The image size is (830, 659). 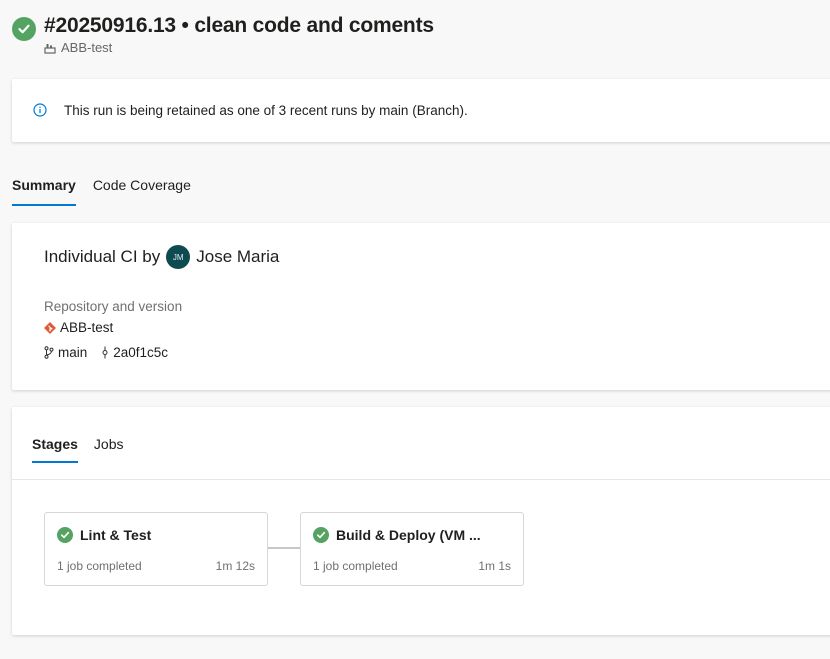 What do you see at coordinates (86, 449) in the screenshot?
I see `stage-tabs: Stages Jobs` at bounding box center [86, 449].